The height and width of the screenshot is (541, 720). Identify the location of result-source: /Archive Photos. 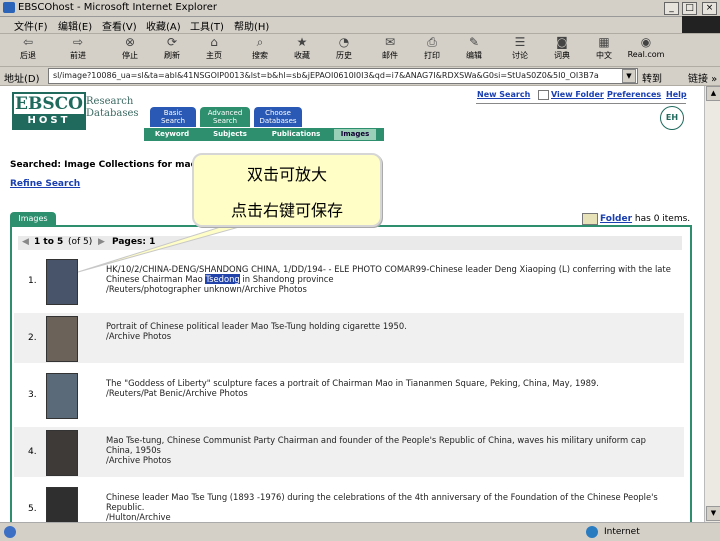
(139, 336).